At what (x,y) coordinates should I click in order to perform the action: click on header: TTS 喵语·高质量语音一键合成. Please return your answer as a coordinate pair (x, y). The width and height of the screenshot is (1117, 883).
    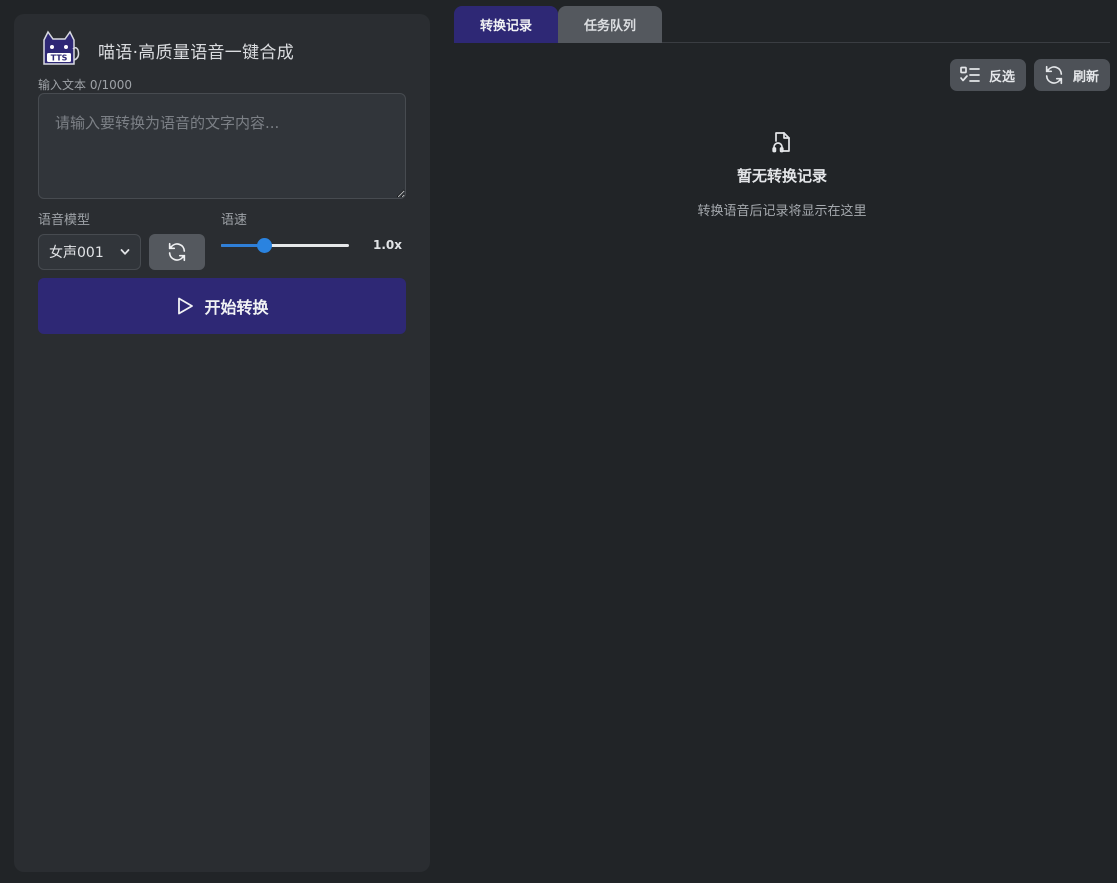
    Looking at the image, I should click on (166, 50).